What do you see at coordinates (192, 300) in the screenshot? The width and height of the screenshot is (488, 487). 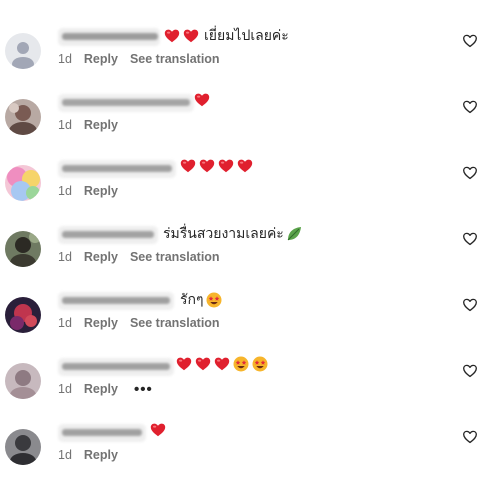 I see `comment-body: รักๆ` at bounding box center [192, 300].